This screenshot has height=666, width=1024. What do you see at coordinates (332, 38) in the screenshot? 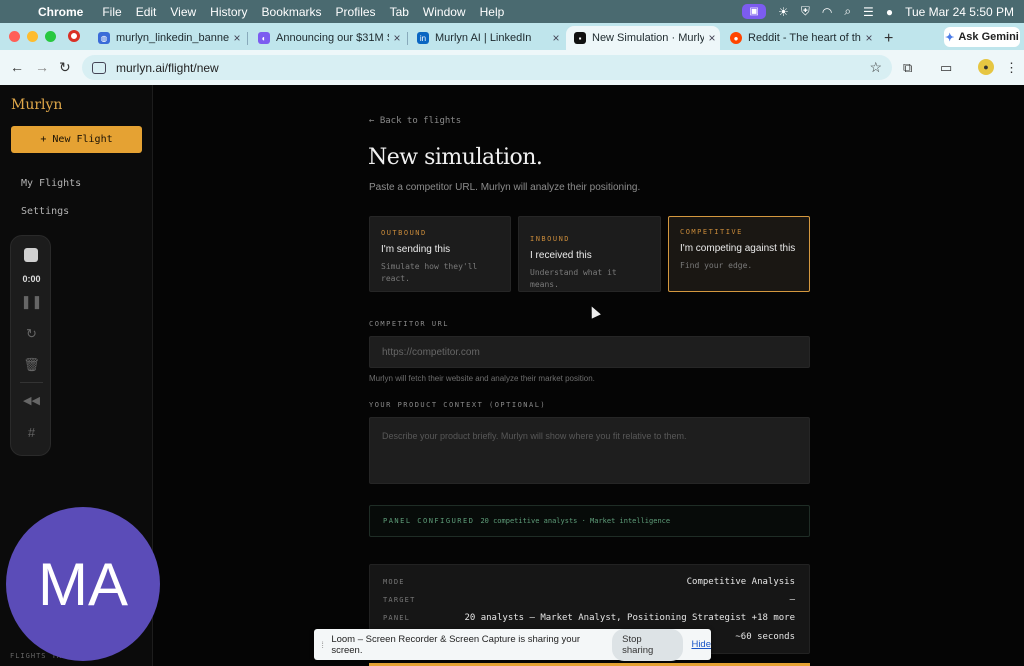
I see `tab-title: Announcing our $31M Series` at bounding box center [332, 38].